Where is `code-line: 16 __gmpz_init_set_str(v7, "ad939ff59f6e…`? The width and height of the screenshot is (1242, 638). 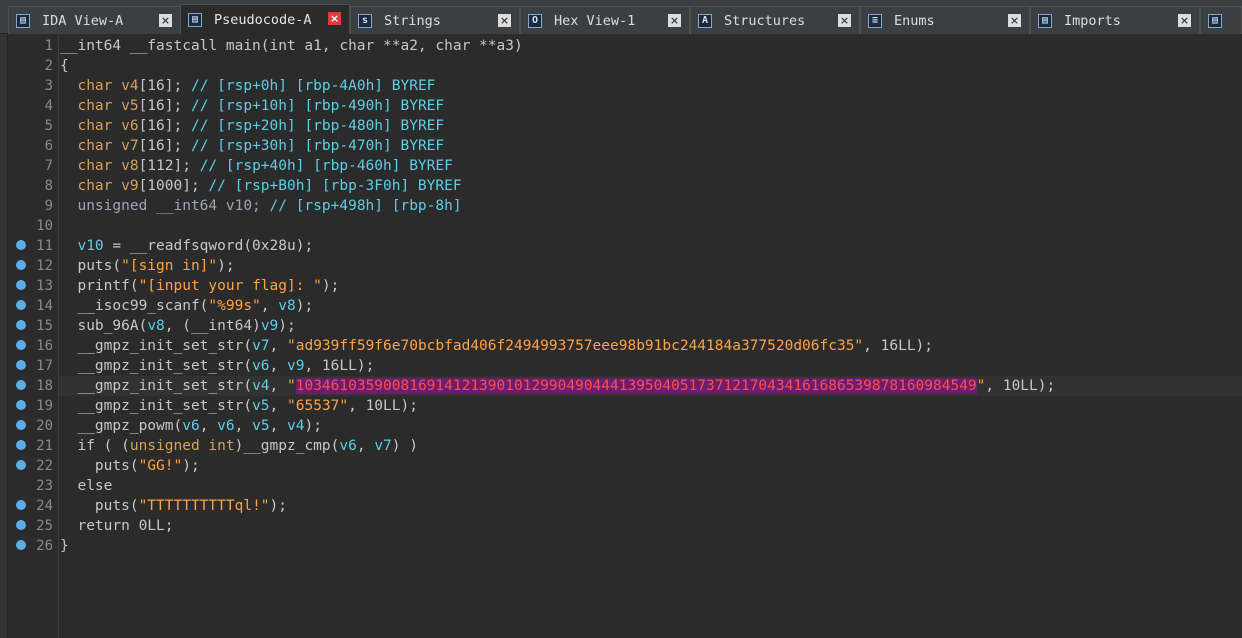
code-line: 16 __gmpz_init_set_str(v7, "ad939ff59f6e… is located at coordinates (629, 346).